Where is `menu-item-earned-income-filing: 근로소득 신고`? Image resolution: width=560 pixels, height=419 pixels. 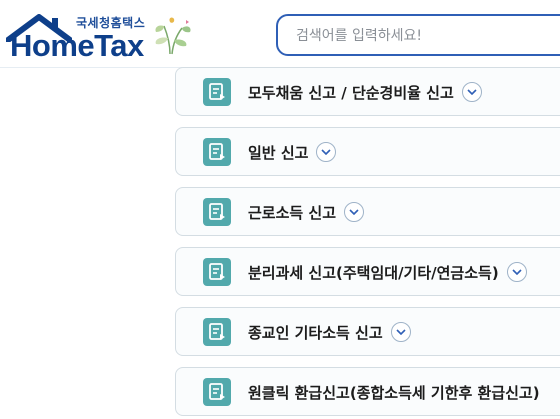
menu-item-earned-income-filing: 근로소득 신고 is located at coordinates (367, 211).